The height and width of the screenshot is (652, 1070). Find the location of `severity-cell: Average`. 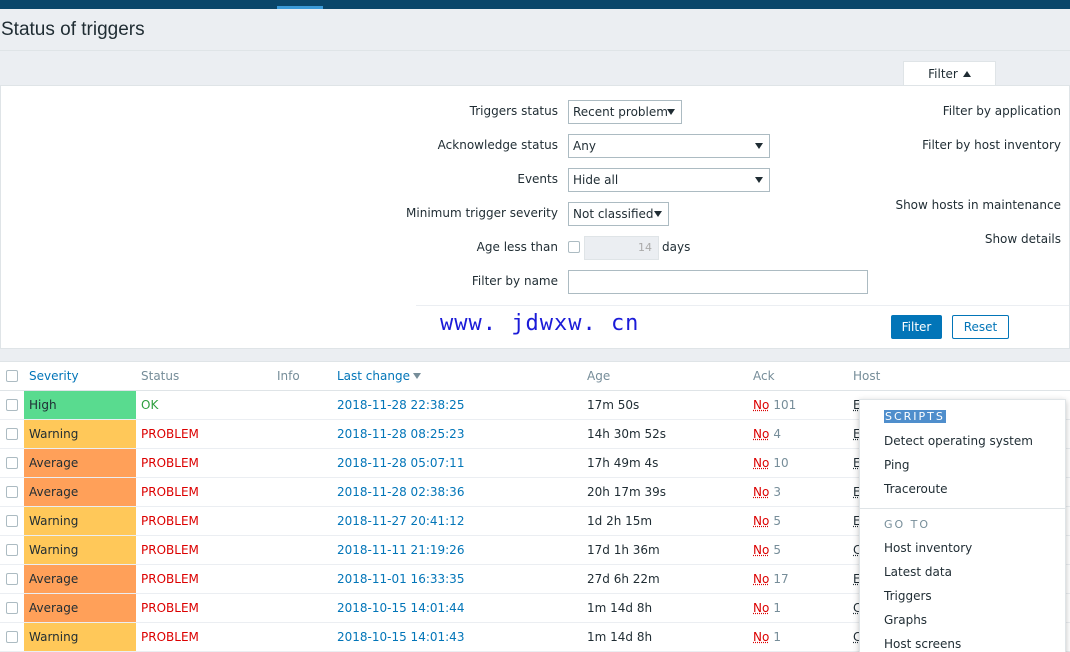

severity-cell: Average is located at coordinates (80, 608).